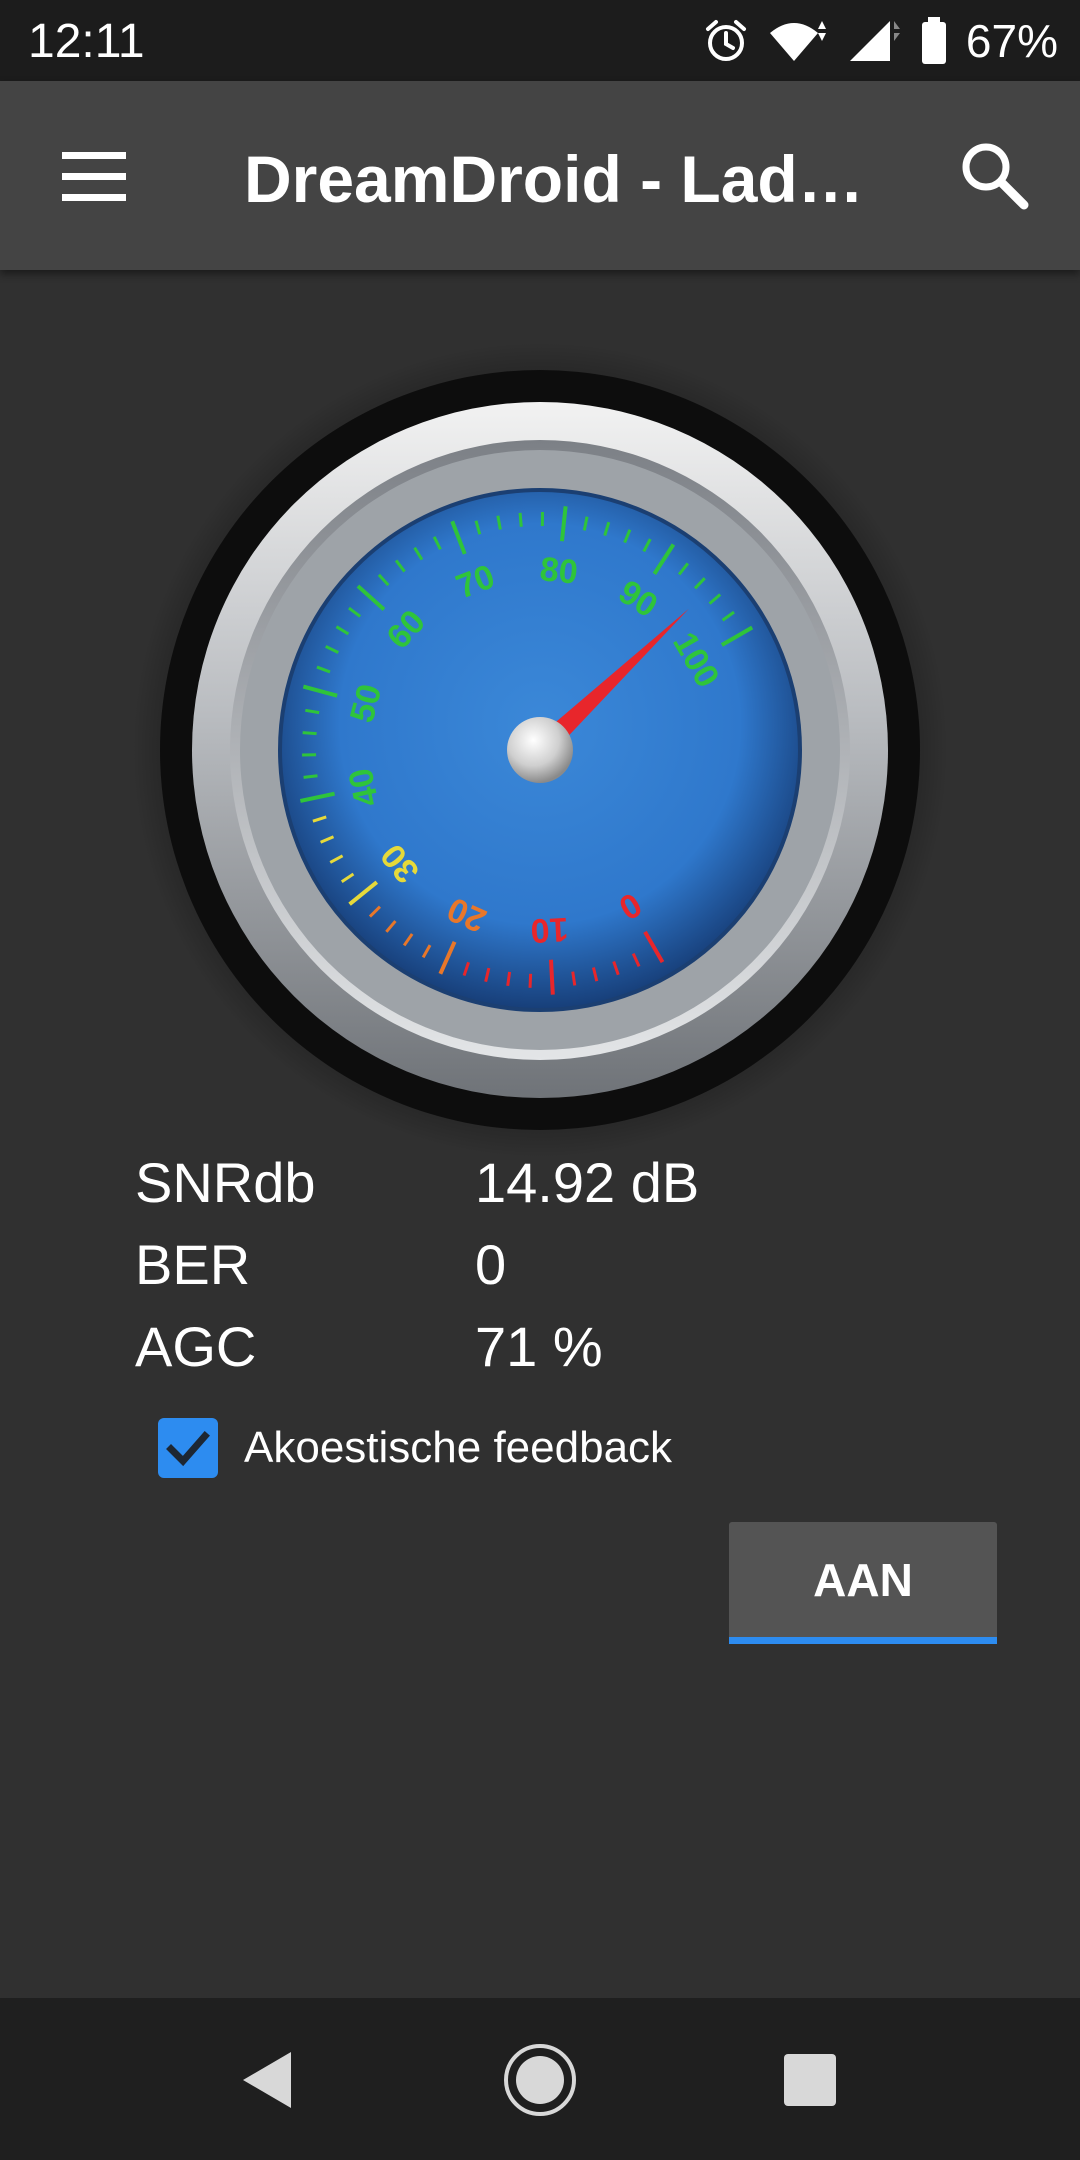 Image resolution: width=1080 pixels, height=2160 pixels. Describe the element at coordinates (587, 1182) in the screenshot. I see `metric-value: 14.92 dB` at that location.